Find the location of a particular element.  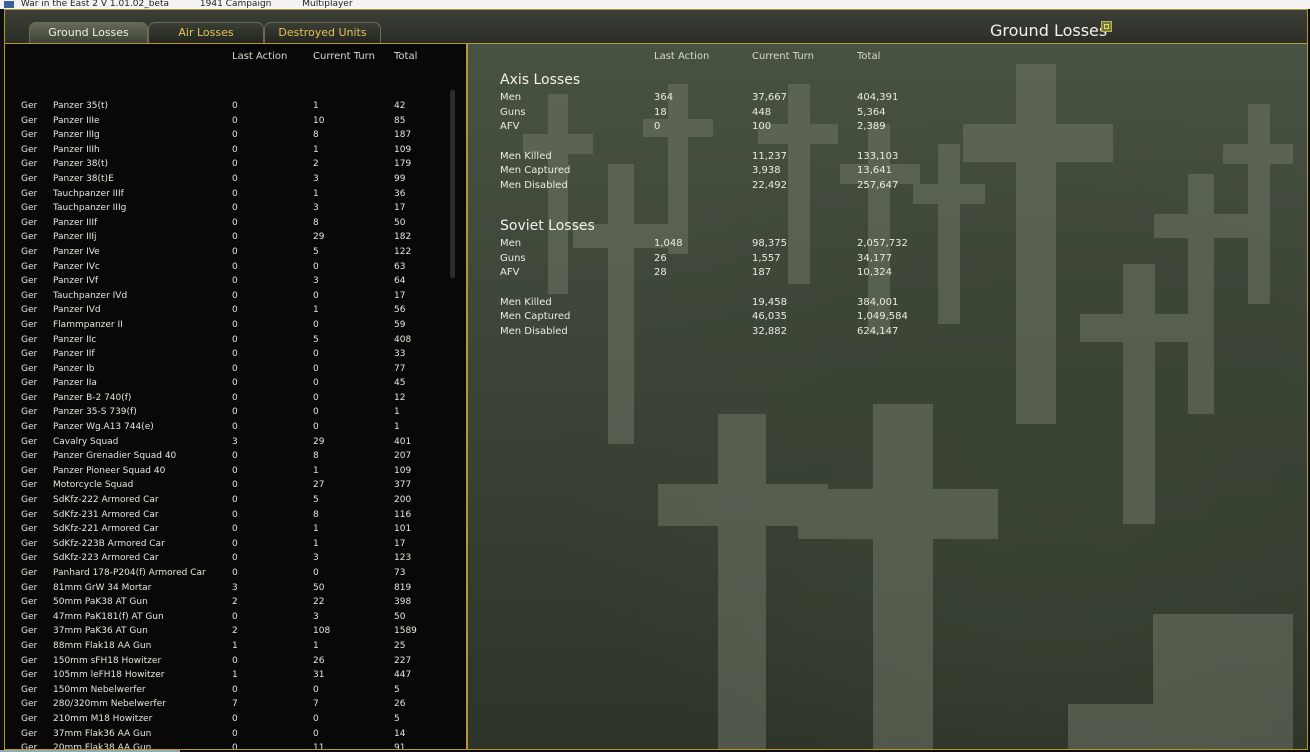

row-total: 109 is located at coordinates (403, 149).